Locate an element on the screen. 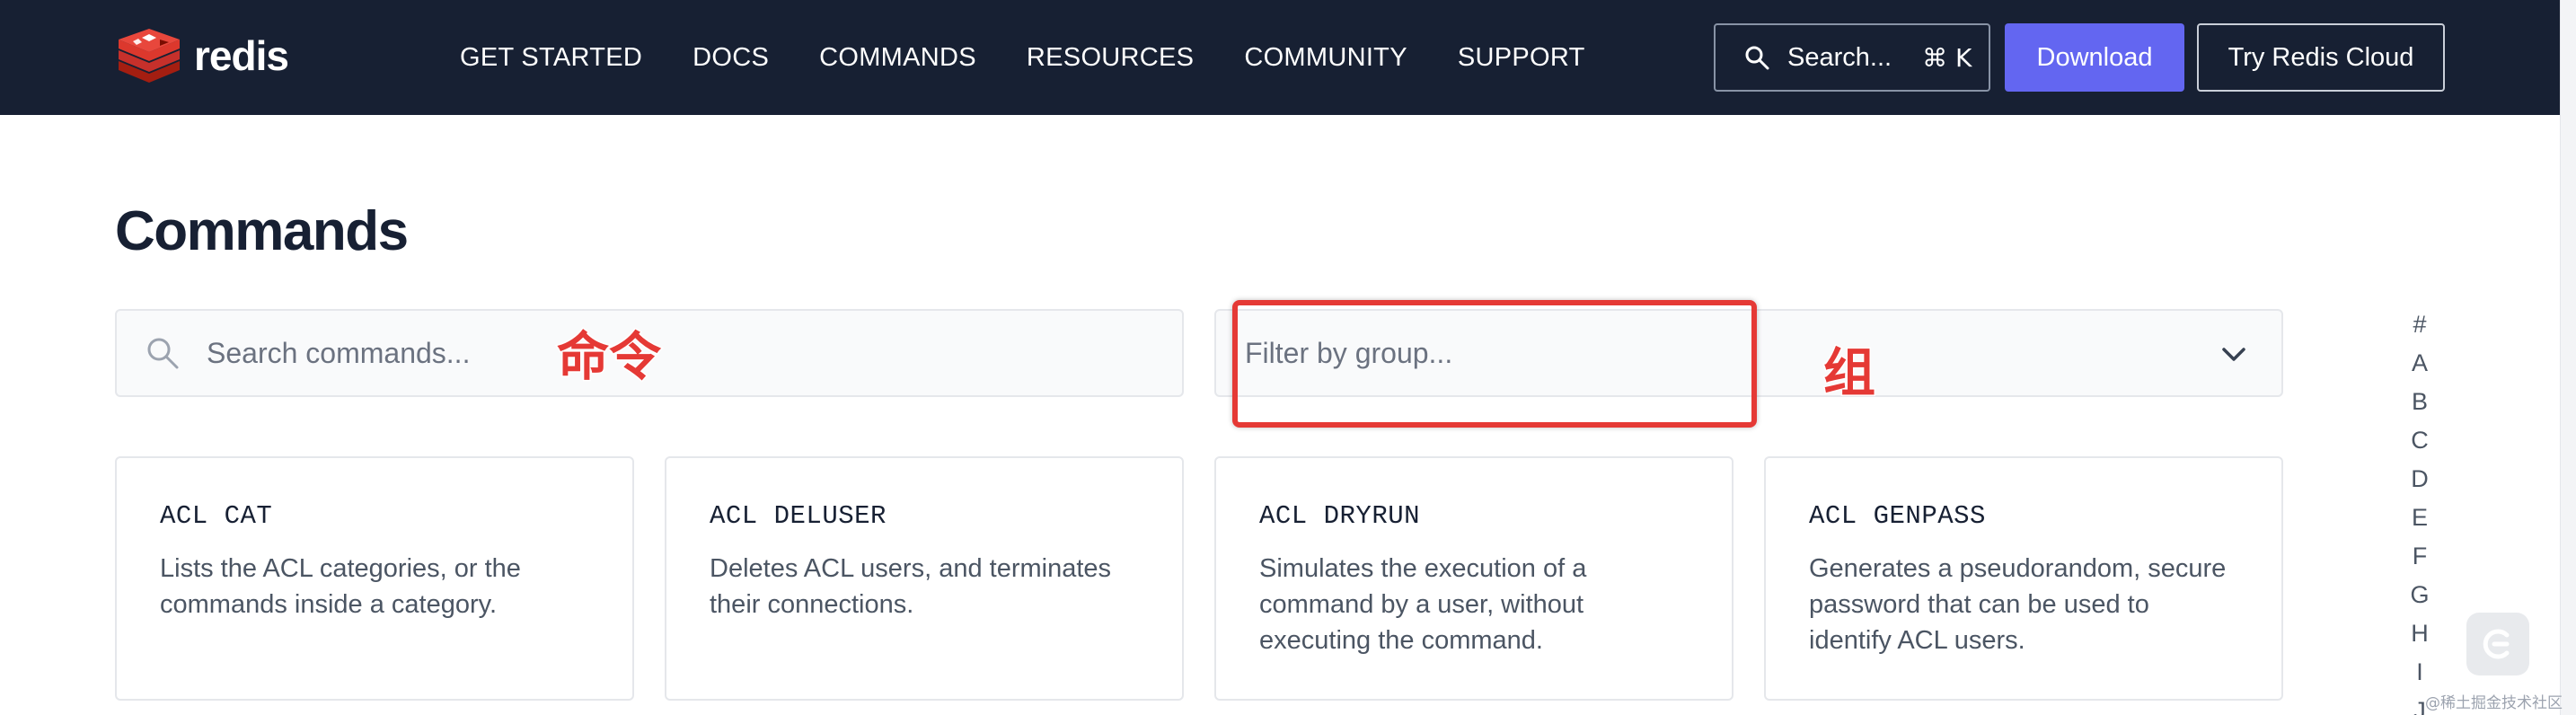  annotation-group: 组 is located at coordinates (1849, 373).